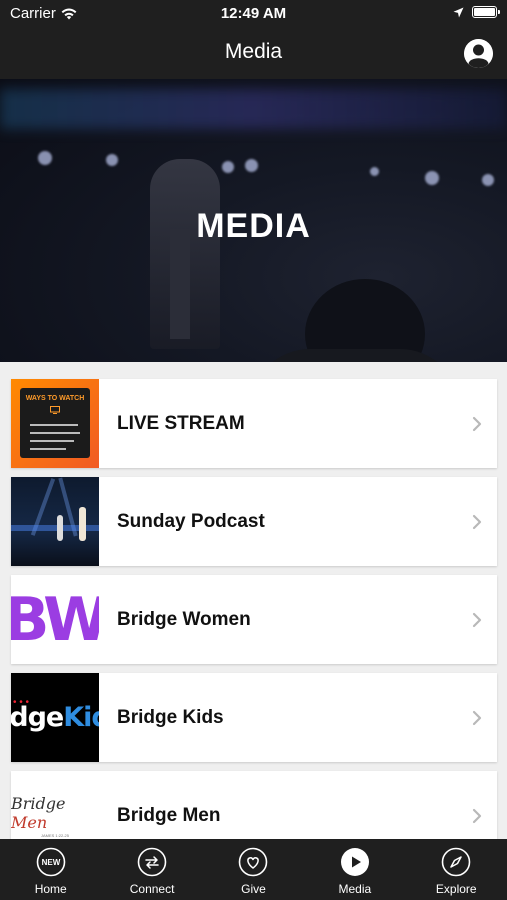 The height and width of the screenshot is (900, 507). I want to click on logo-dots: • • •, so click(21, 702).